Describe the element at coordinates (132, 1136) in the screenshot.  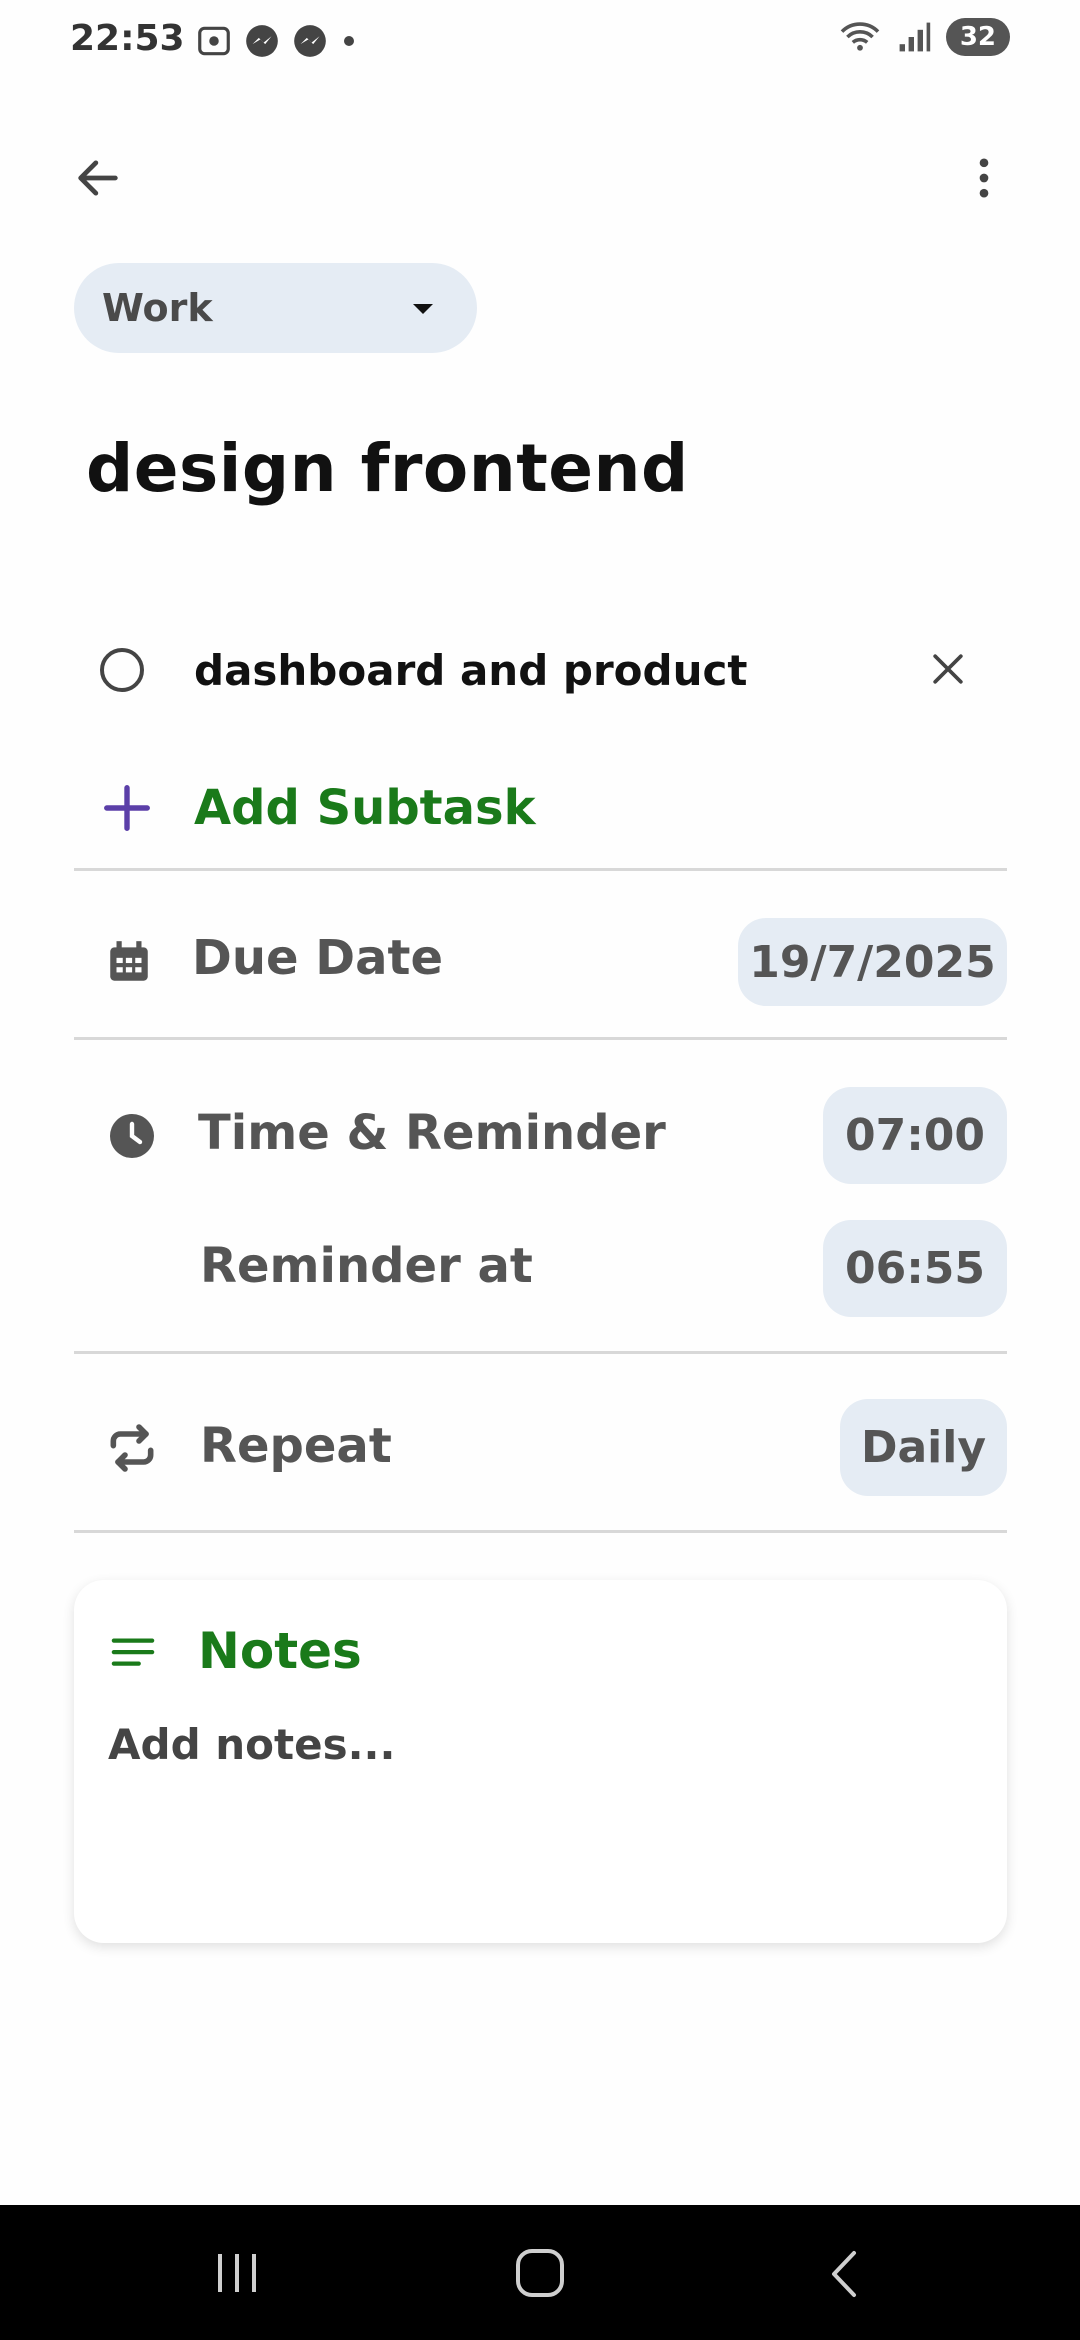
I see `clock-icon` at that location.